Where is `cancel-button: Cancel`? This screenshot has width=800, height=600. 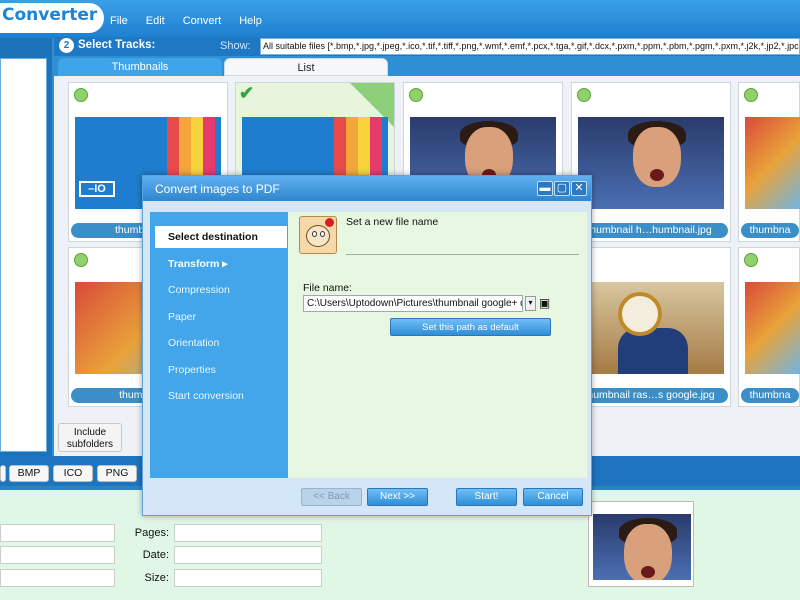 cancel-button: Cancel is located at coordinates (553, 497).